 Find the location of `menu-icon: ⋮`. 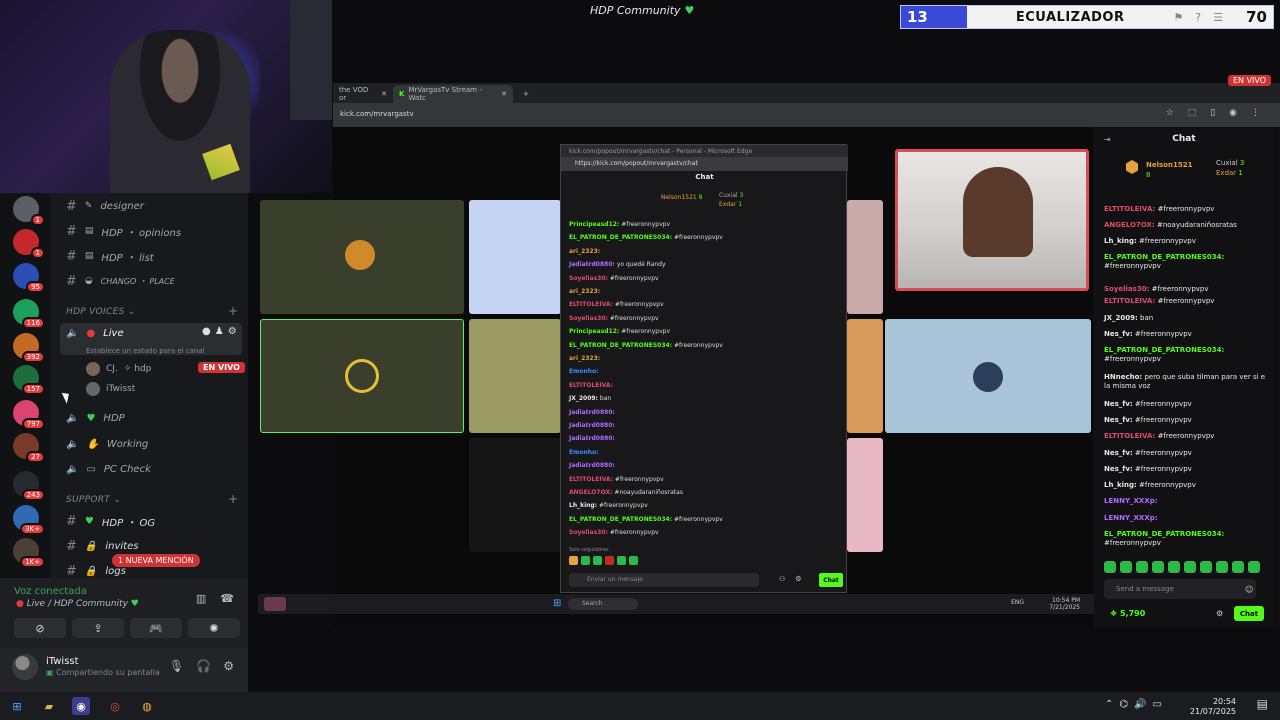

menu-icon: ⋮ is located at coordinates (1255, 113).